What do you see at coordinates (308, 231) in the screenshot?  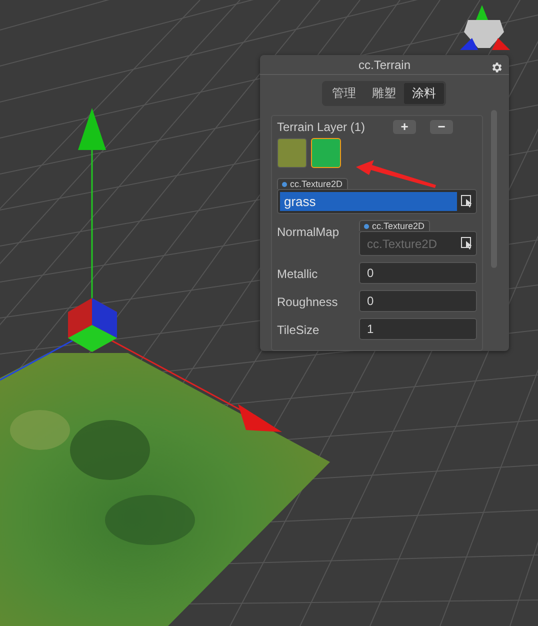 I see `property-label: NormalMap` at bounding box center [308, 231].